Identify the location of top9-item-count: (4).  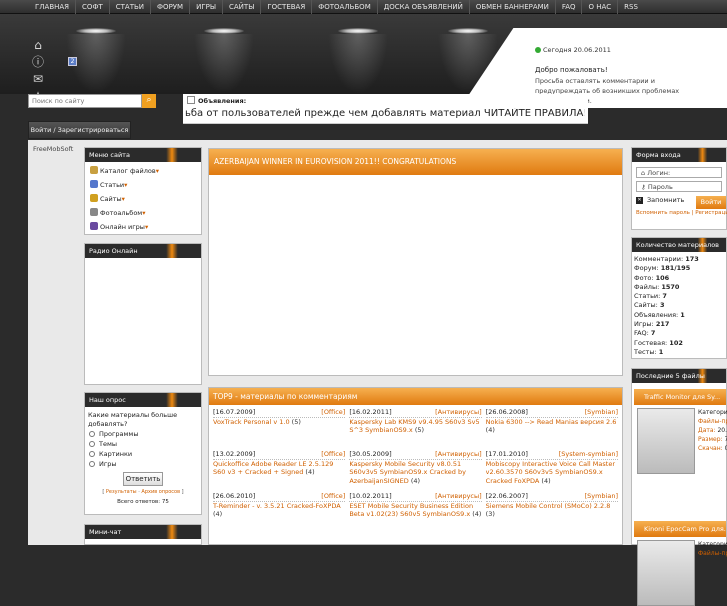
(310, 472).